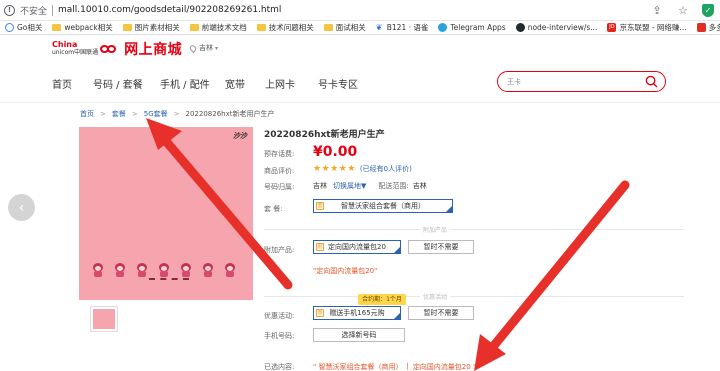 The height and width of the screenshot is (371, 720). Describe the element at coordinates (349, 186) in the screenshot. I see `switch-location-link: 切换属地▼` at that location.